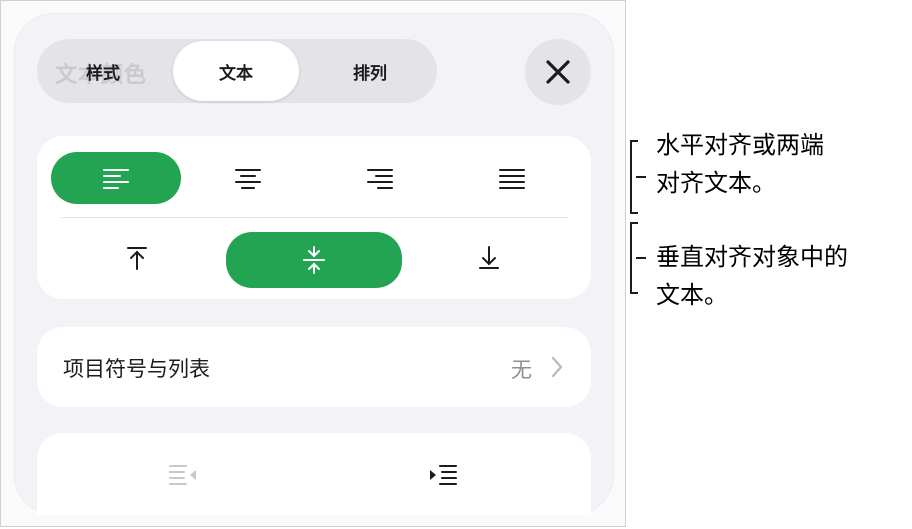  I want to click on align-bottom-button, so click(489, 258).